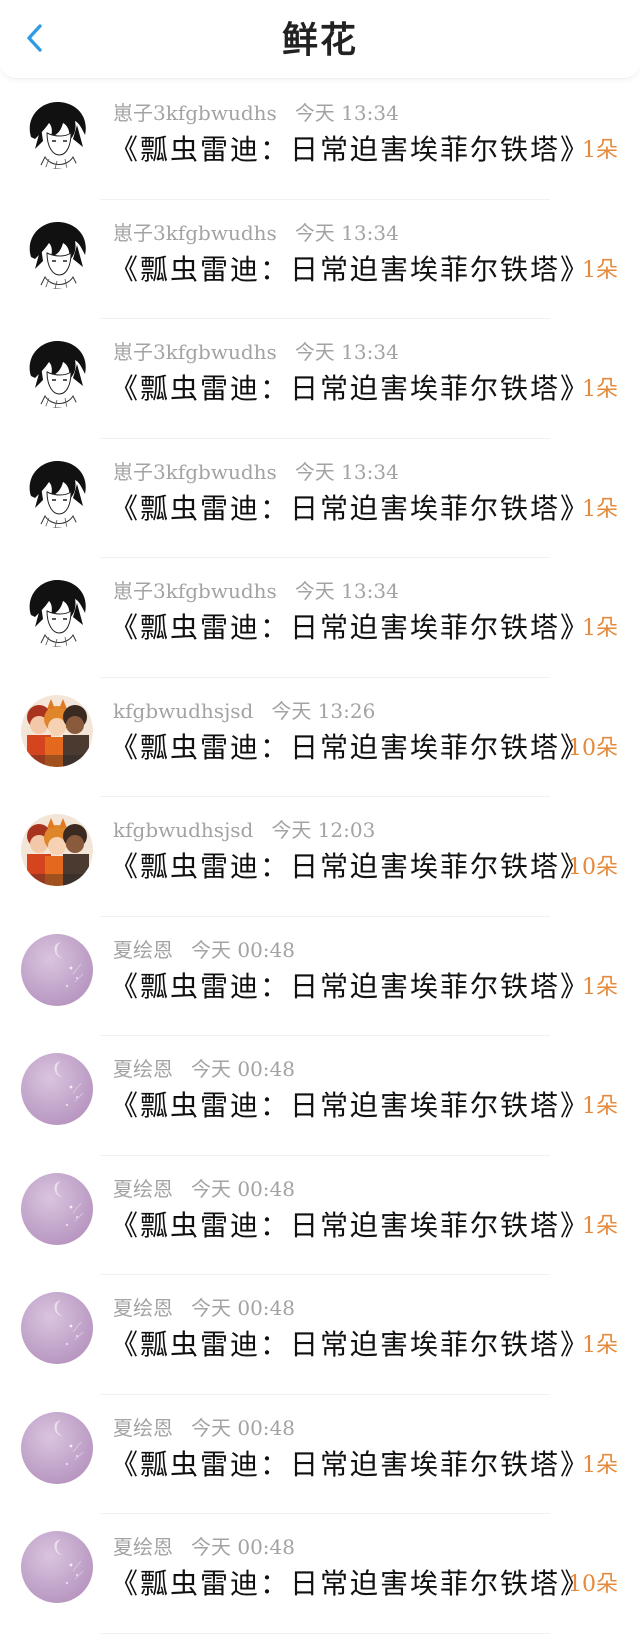  What do you see at coordinates (323, 830) in the screenshot?
I see `timestamp: 今天 12:03` at bounding box center [323, 830].